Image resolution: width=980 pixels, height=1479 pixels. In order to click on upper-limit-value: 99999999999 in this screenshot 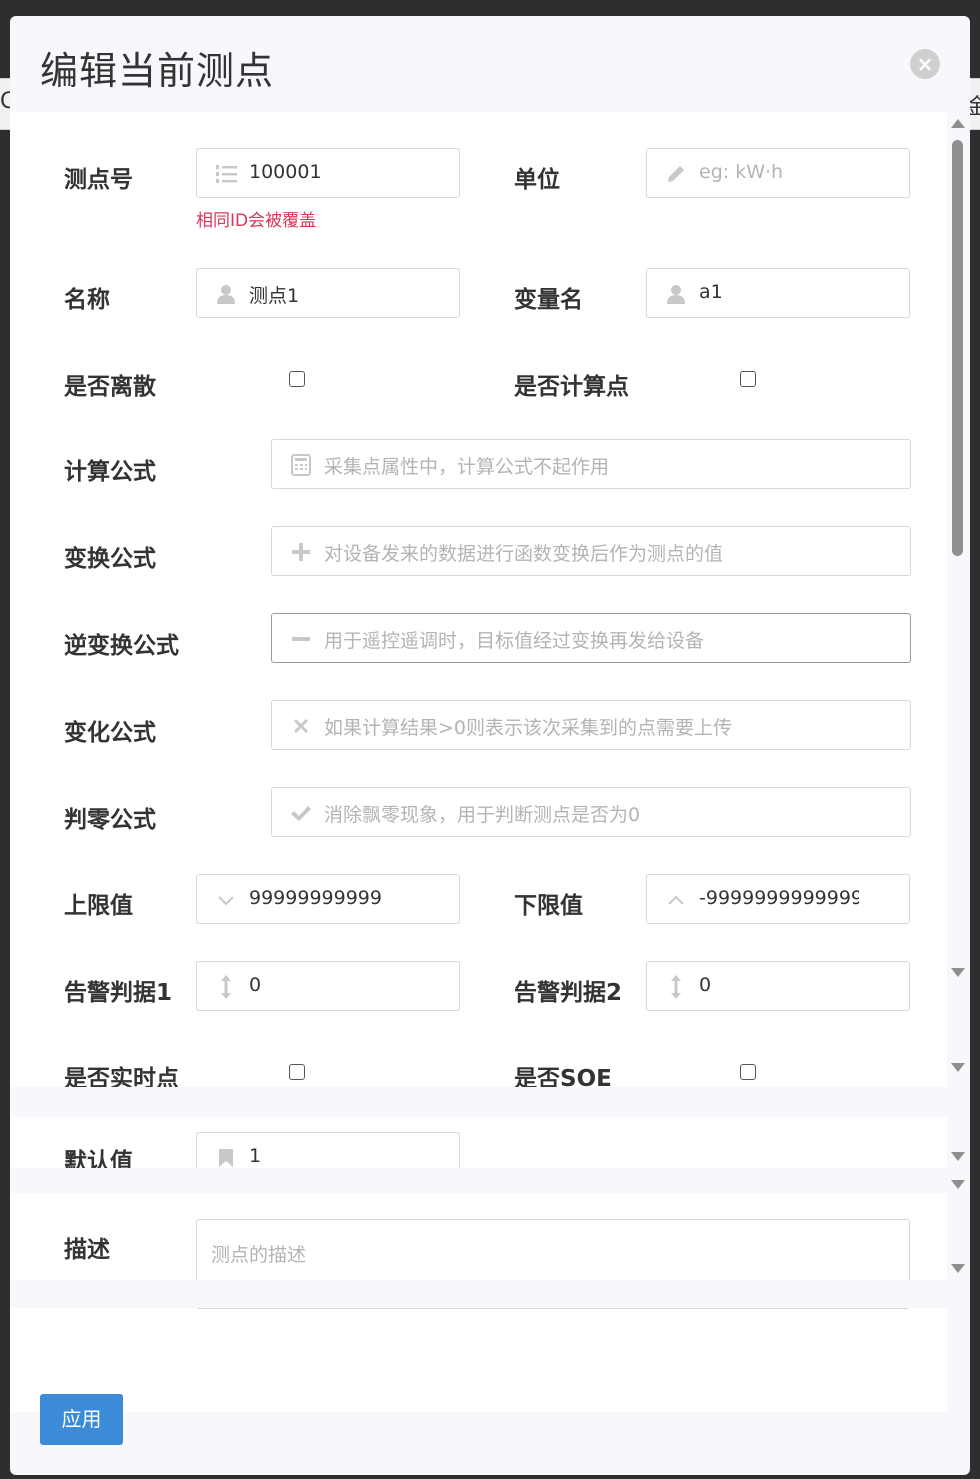, I will do `click(315, 898)`.